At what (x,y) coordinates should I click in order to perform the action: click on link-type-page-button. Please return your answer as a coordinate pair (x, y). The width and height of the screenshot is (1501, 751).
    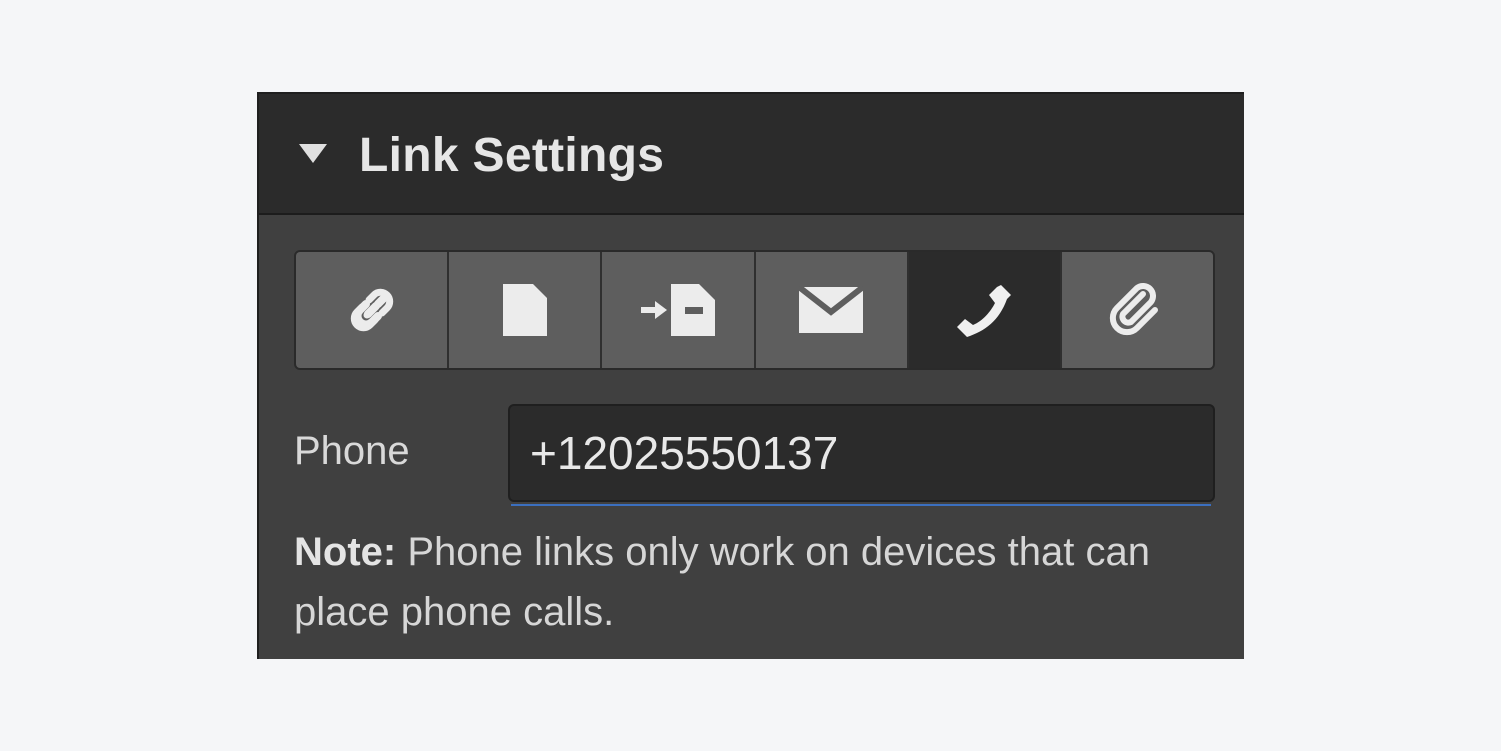
    Looking at the image, I should click on (526, 310).